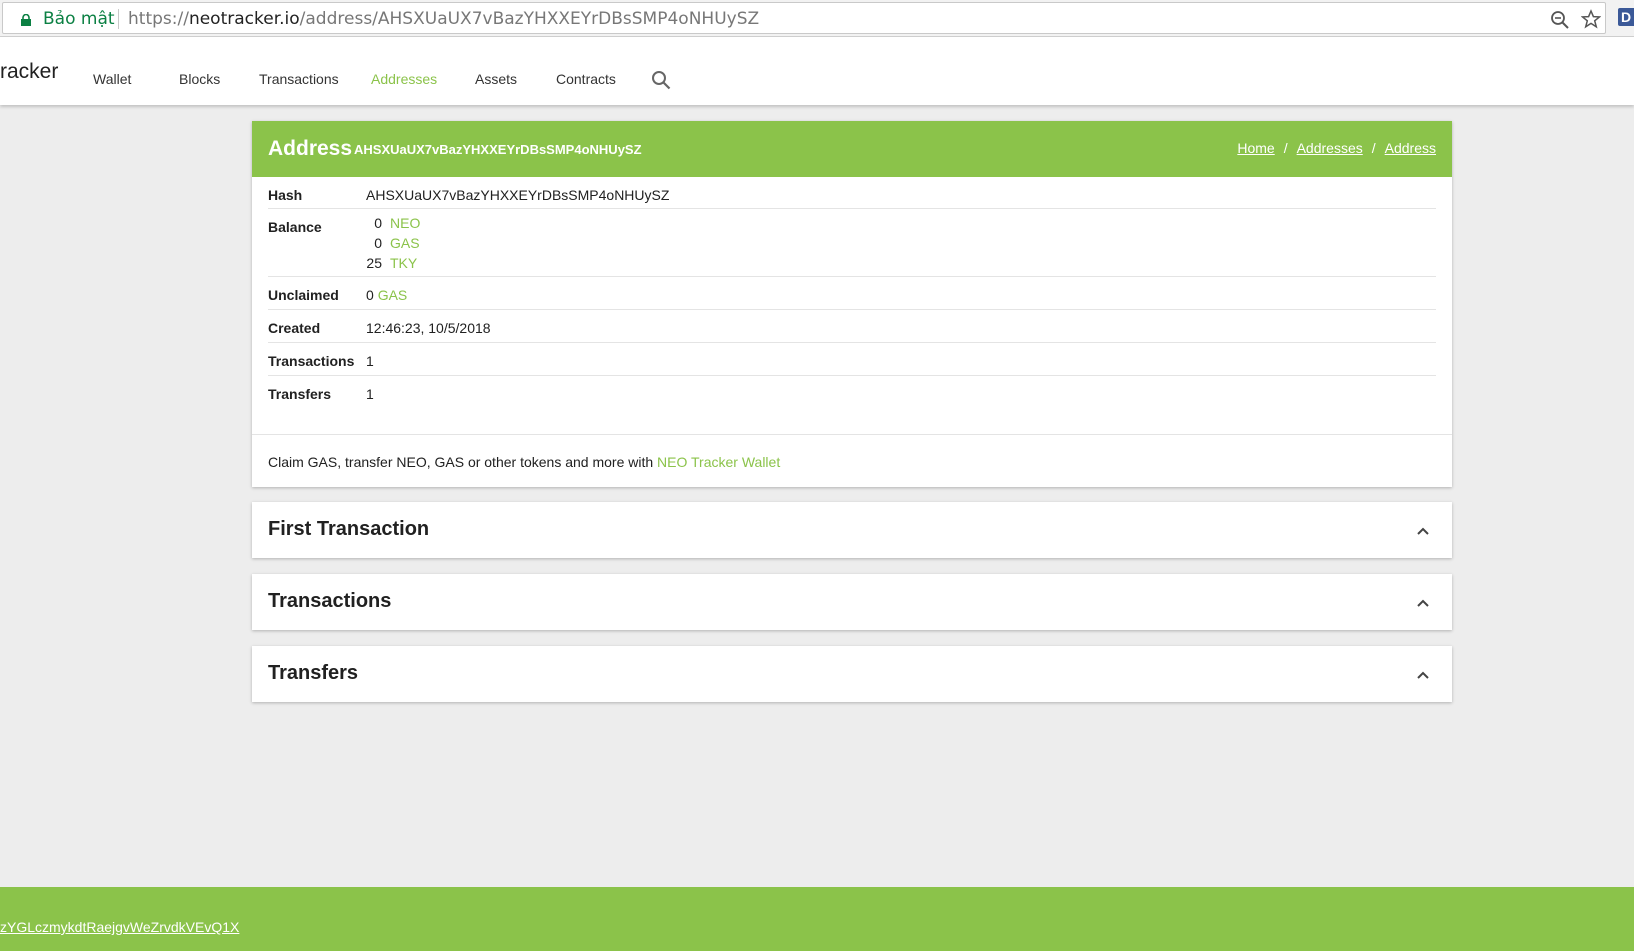  What do you see at coordinates (330, 601) in the screenshot?
I see `transactions-title: Transactions` at bounding box center [330, 601].